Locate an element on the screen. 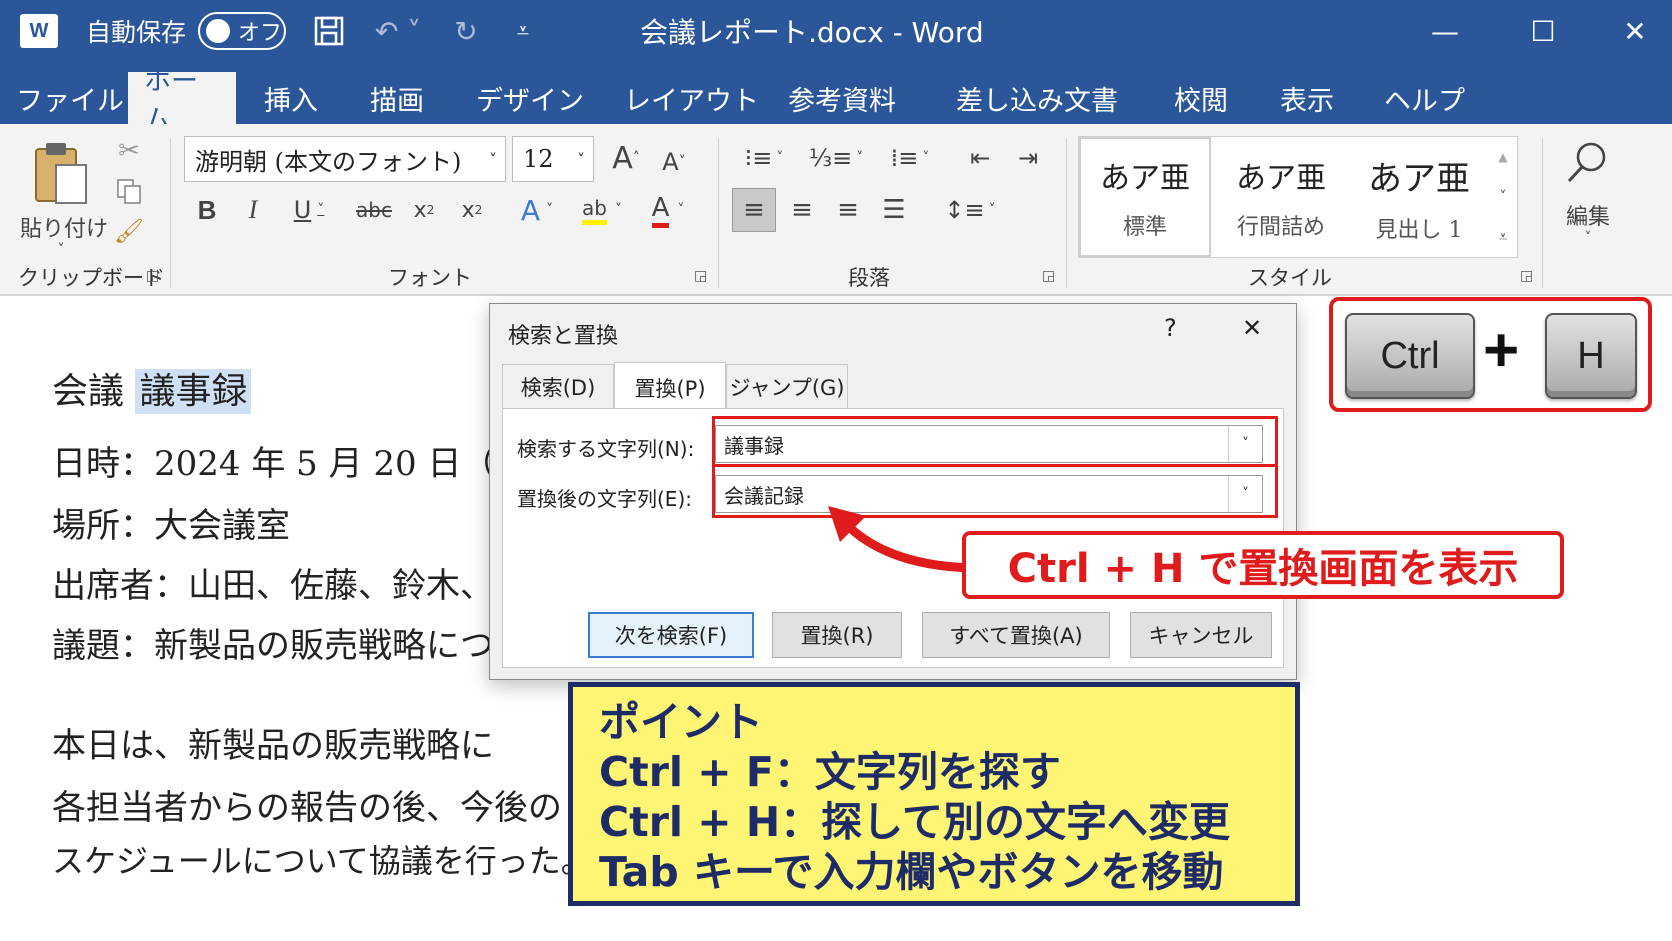 This screenshot has height=941, width=1672. clipboard-launcher-icon: ◲ is located at coordinates (152, 276).